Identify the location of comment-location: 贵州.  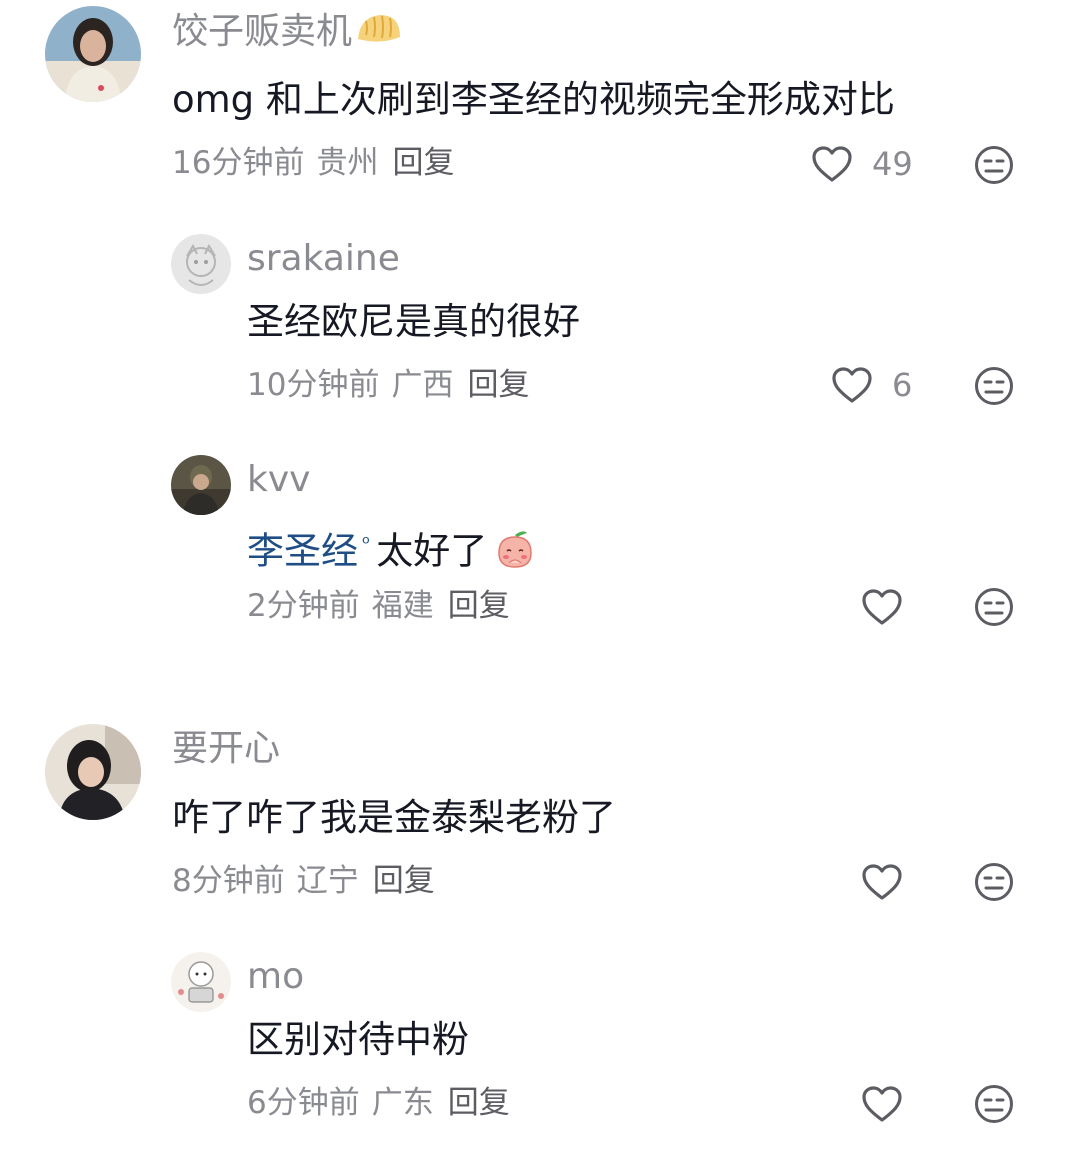
(347, 163).